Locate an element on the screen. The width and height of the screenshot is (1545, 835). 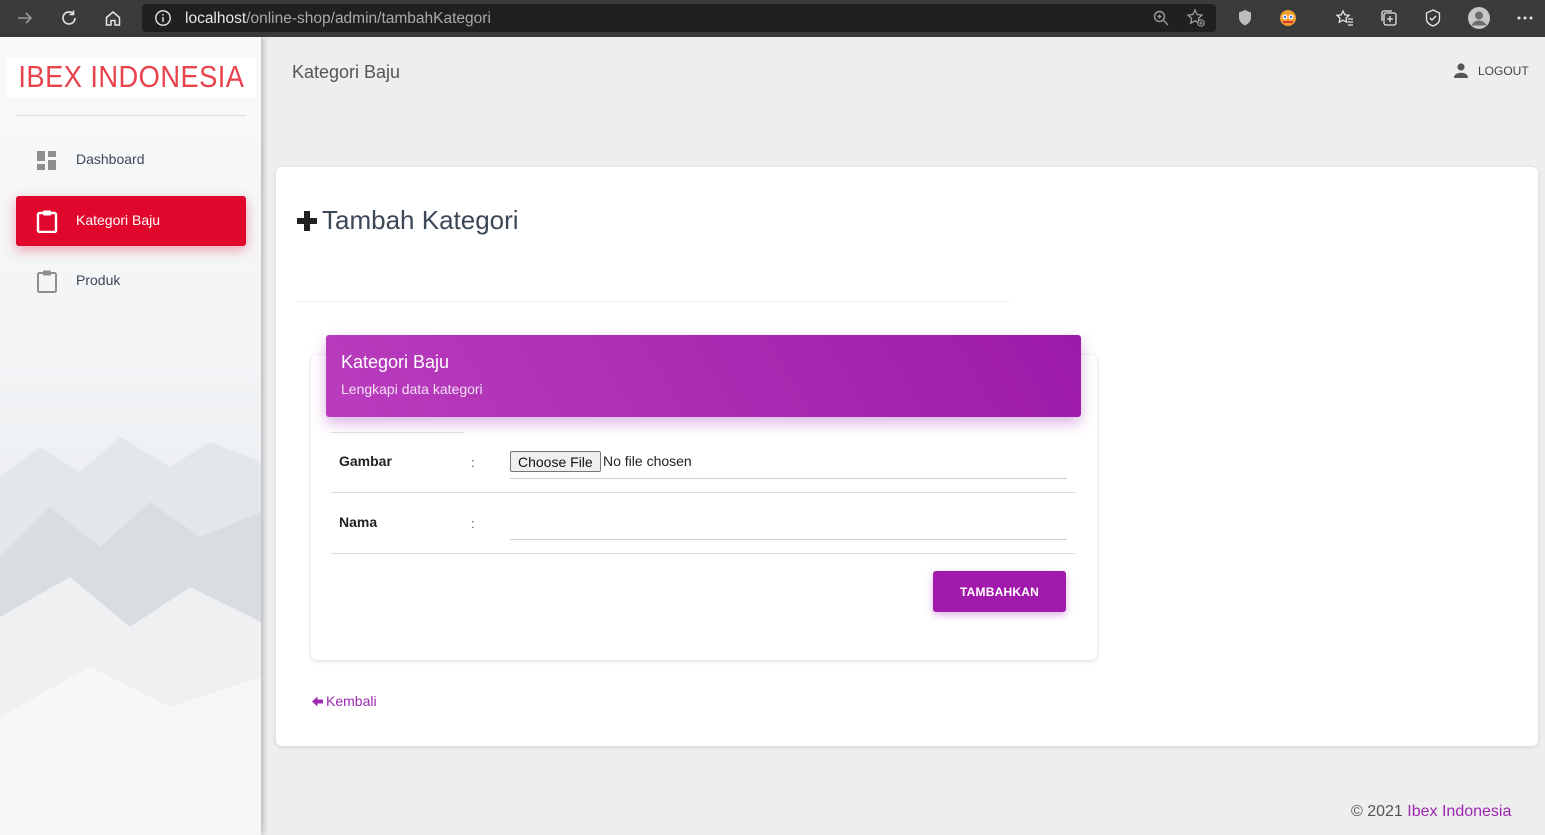
sidebar-item-kategori-baju: Kategori Baju is located at coordinates (131, 221).